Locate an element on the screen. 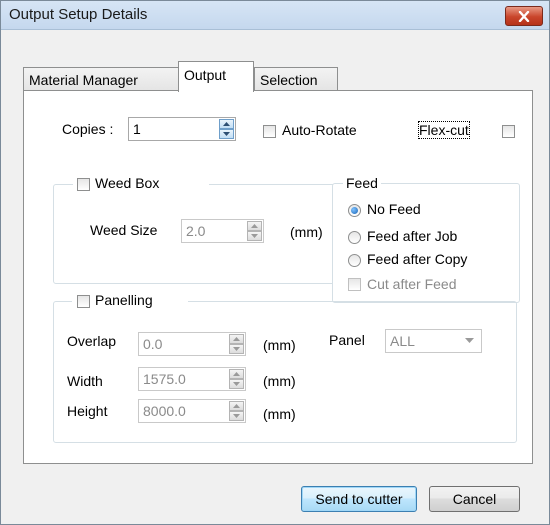 This screenshot has width=550, height=525. width-label: Width is located at coordinates (85, 381).